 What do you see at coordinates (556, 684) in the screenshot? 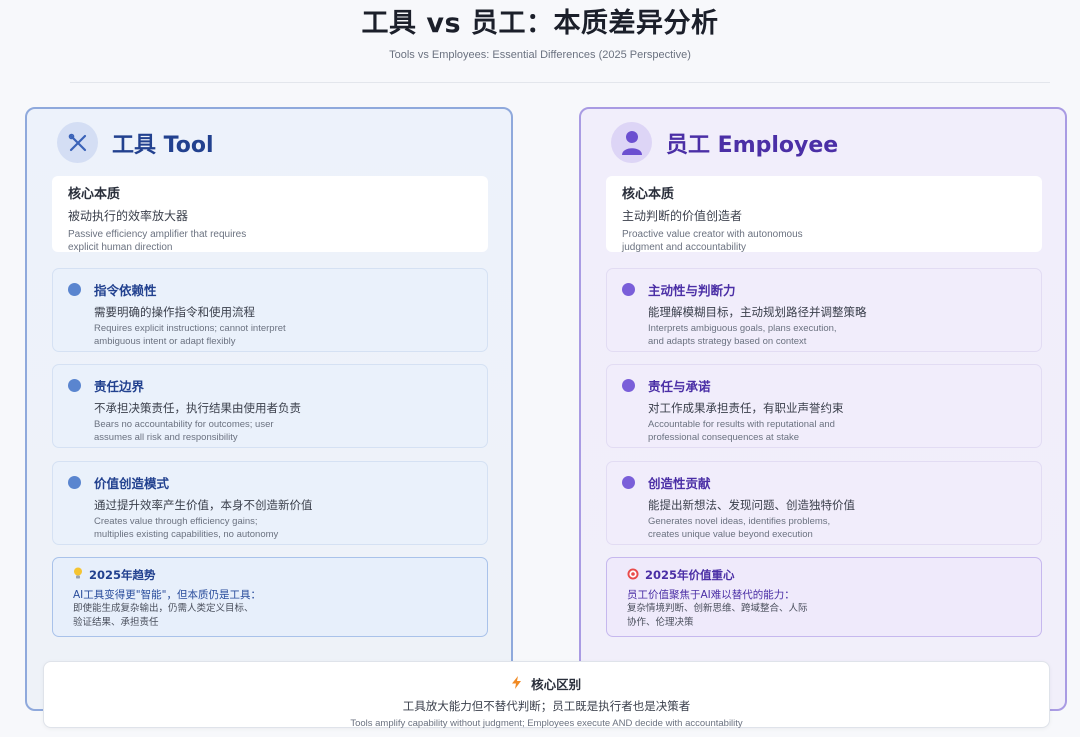
I see `banner-title: 核心区别` at bounding box center [556, 684].